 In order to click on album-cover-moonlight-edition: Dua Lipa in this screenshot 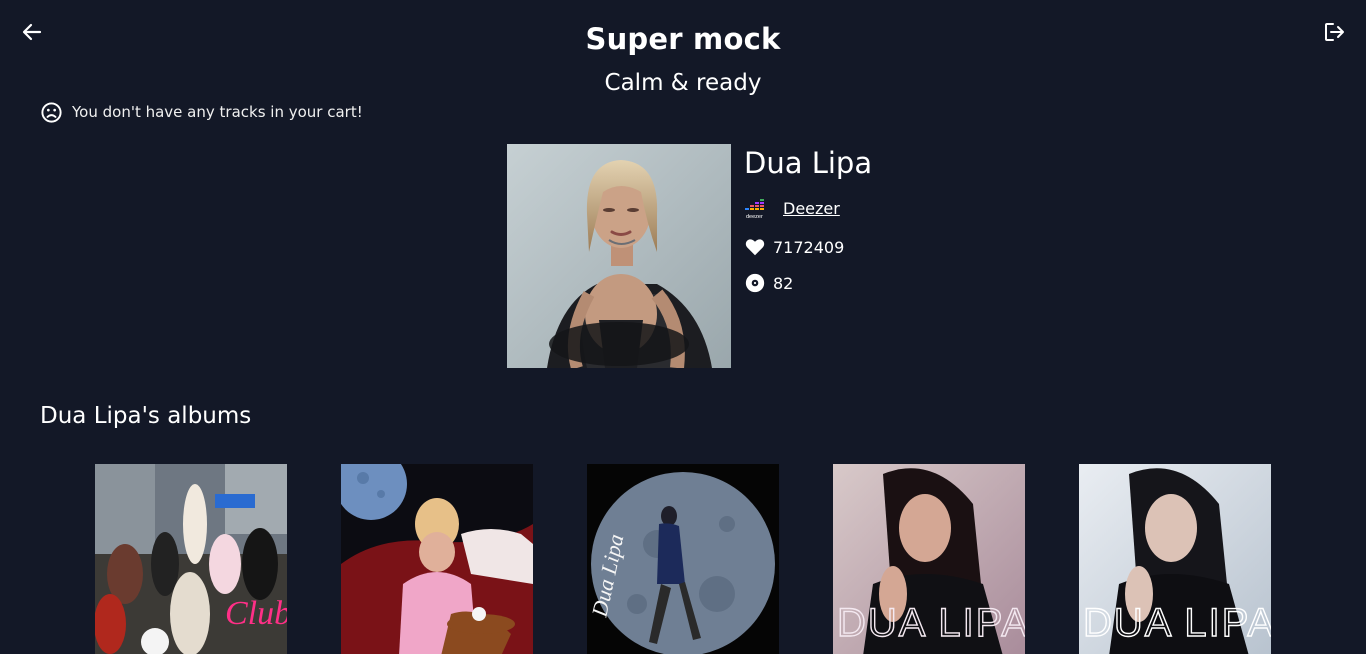, I will do `click(683, 559)`.